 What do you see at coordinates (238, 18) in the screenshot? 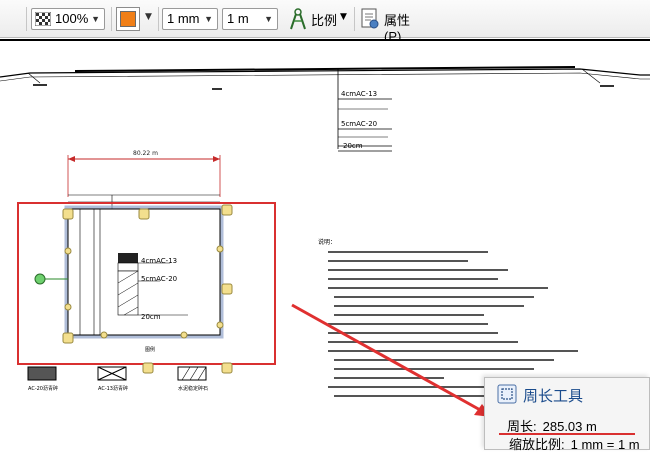
I see `unit-large-value: 1 m` at bounding box center [238, 18].